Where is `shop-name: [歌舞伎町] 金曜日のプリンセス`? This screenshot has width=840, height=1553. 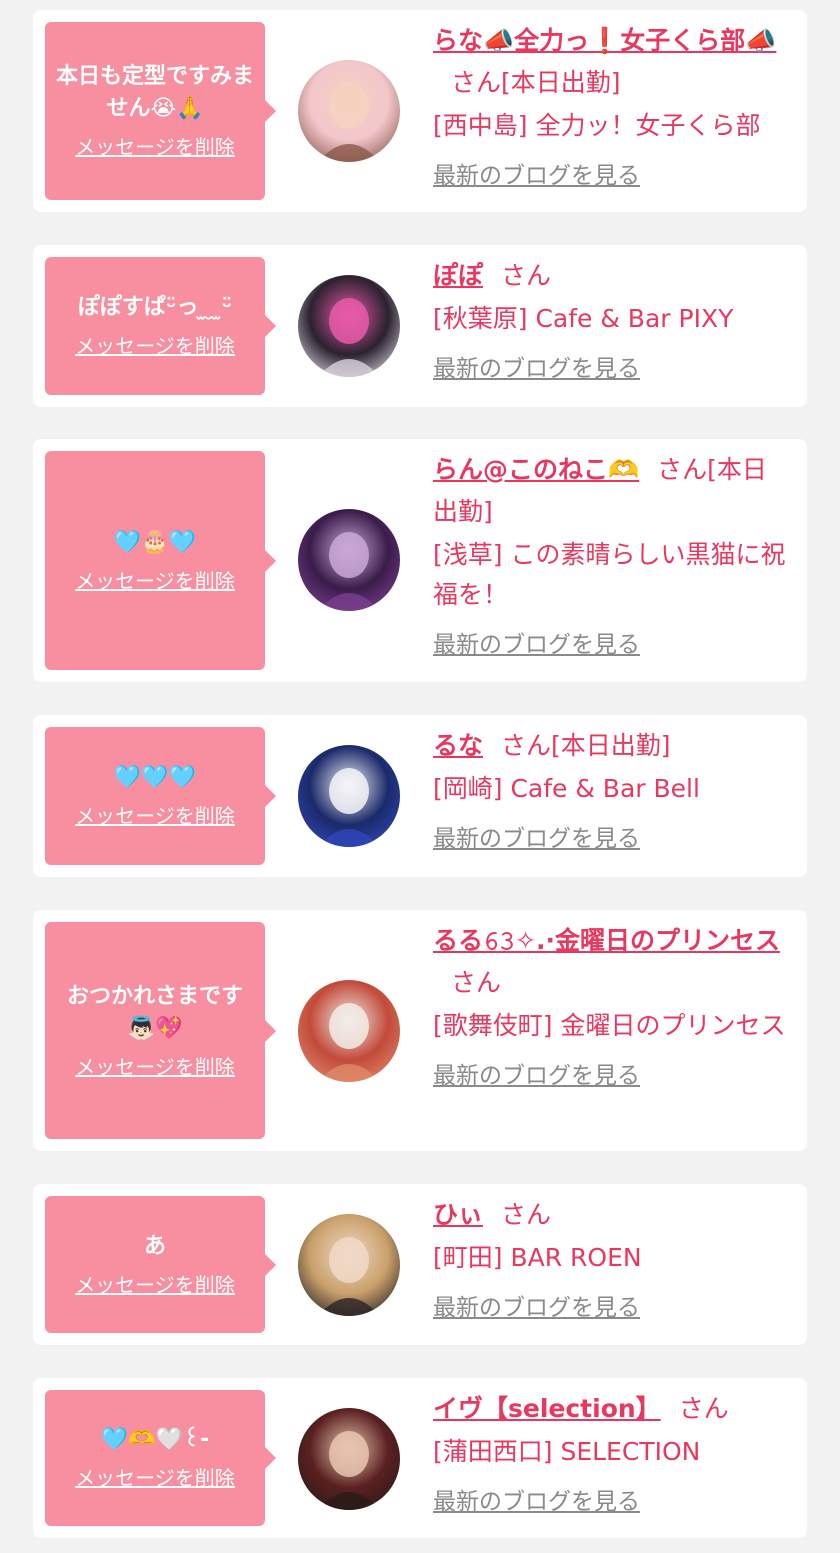 shop-name: [歌舞伎町] 金曜日のプリンセス is located at coordinates (609, 1025).